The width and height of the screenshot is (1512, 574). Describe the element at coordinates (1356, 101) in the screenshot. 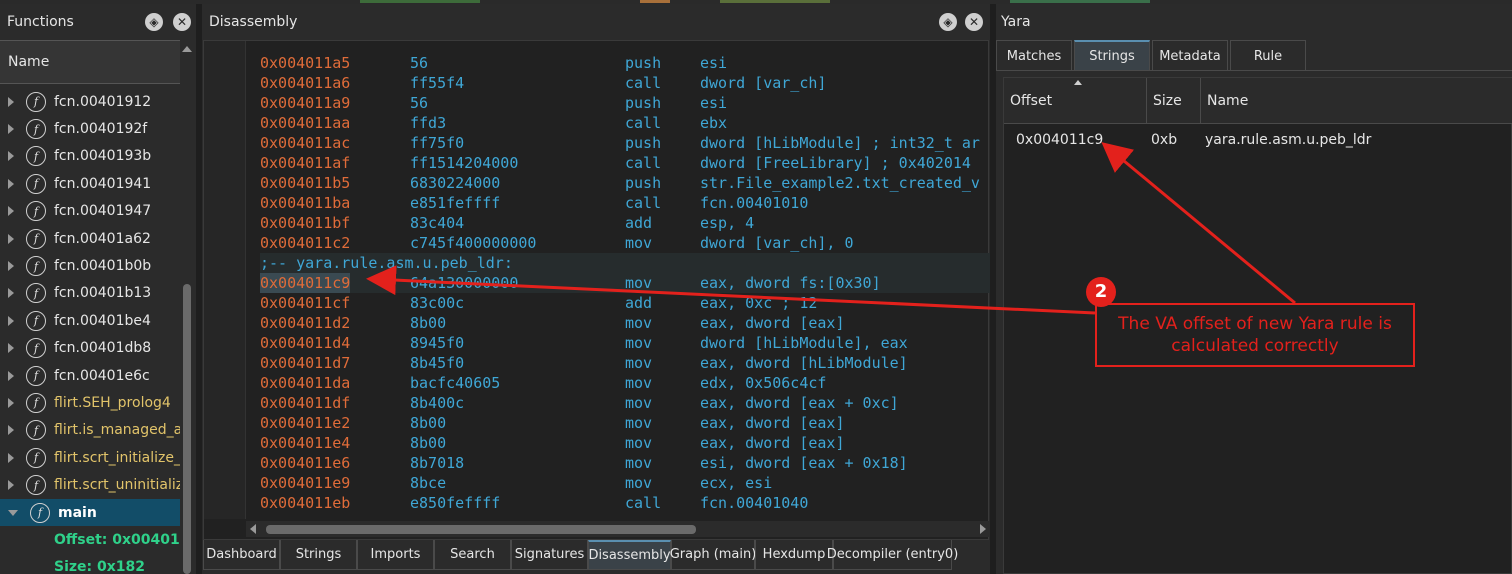

I see `column-header-name: Name` at that location.